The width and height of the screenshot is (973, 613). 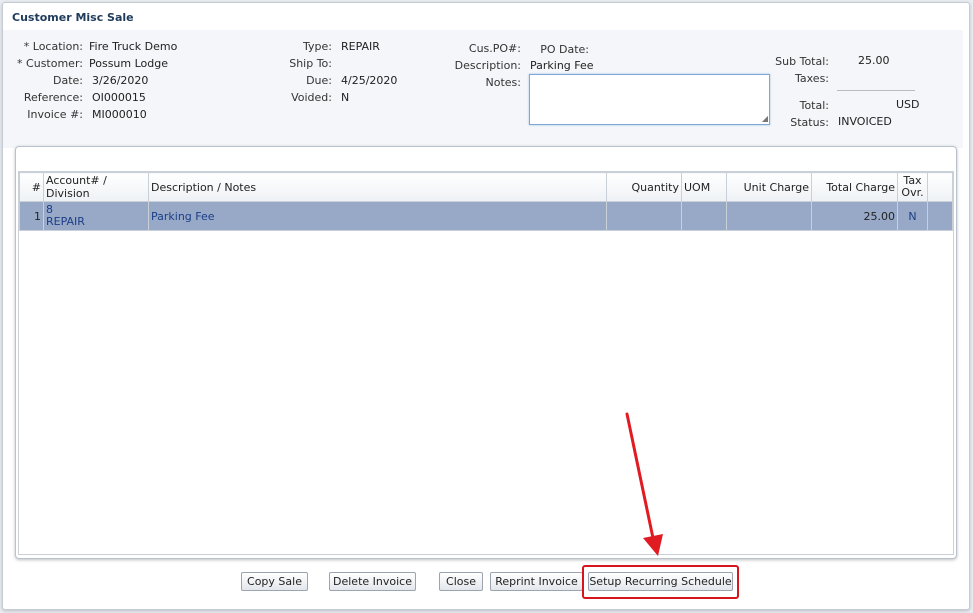 I want to click on annotation-arrow-icon, so click(x=644, y=484).